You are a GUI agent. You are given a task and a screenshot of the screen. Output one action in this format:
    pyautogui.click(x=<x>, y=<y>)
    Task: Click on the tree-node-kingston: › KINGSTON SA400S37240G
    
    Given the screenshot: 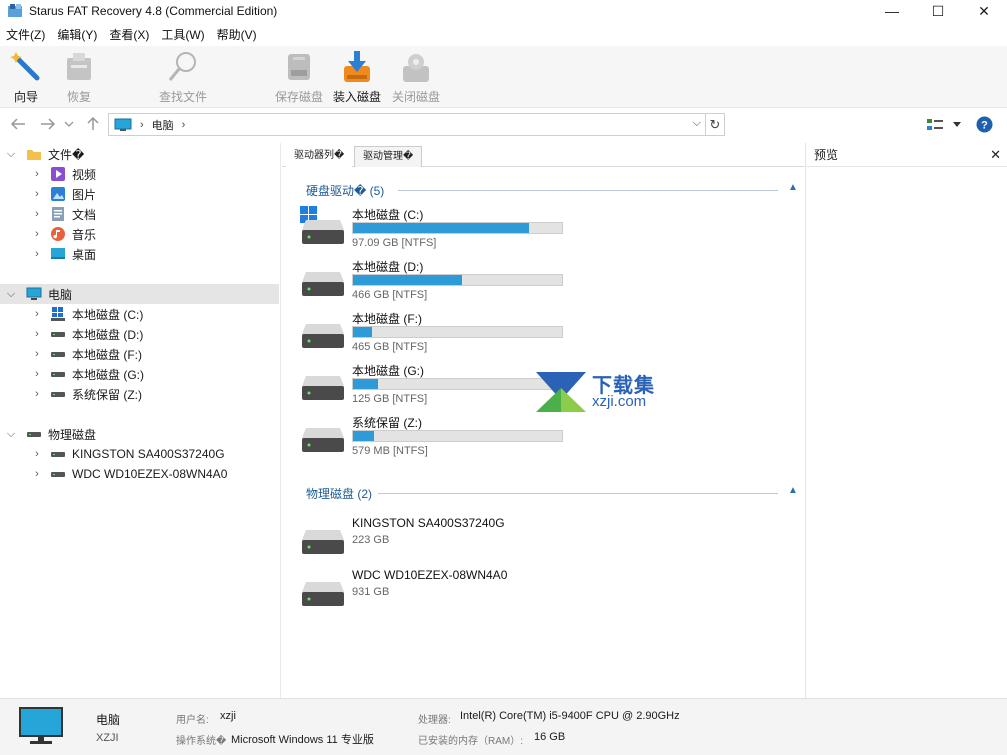 What is the action you would take?
    pyautogui.click(x=169, y=454)
    